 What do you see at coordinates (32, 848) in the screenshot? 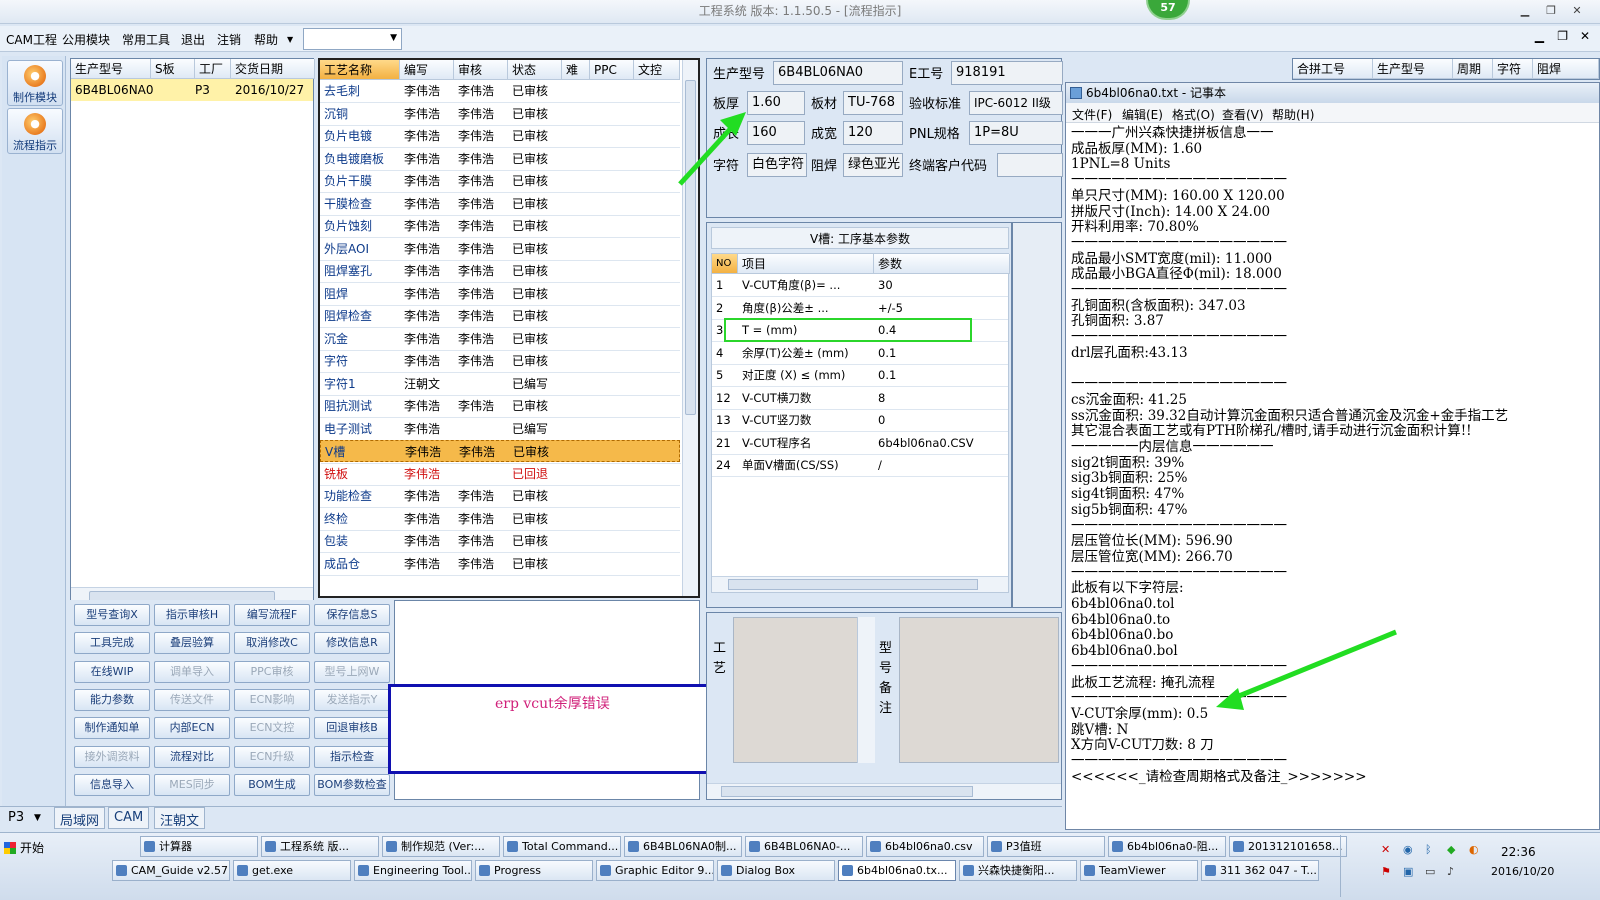
I see `start-label: 开始` at bounding box center [32, 848].